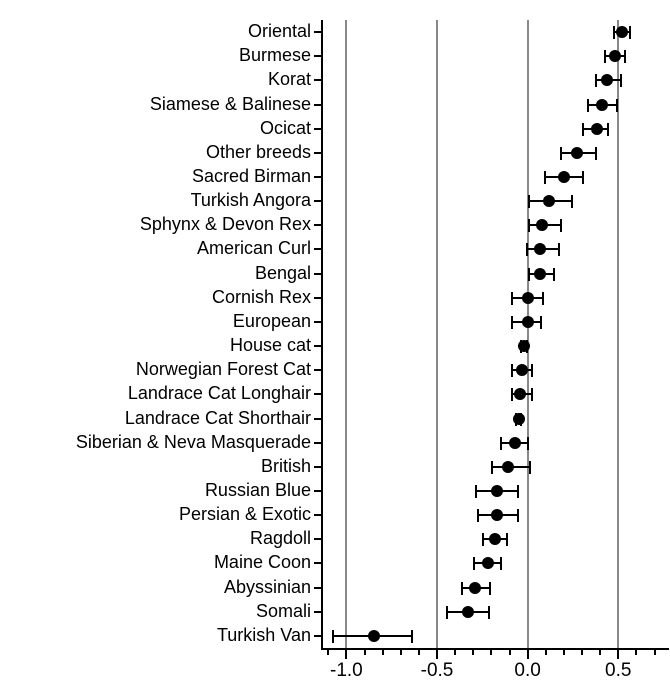  I want to click on y-axis-label: House cat, so click(270, 345).